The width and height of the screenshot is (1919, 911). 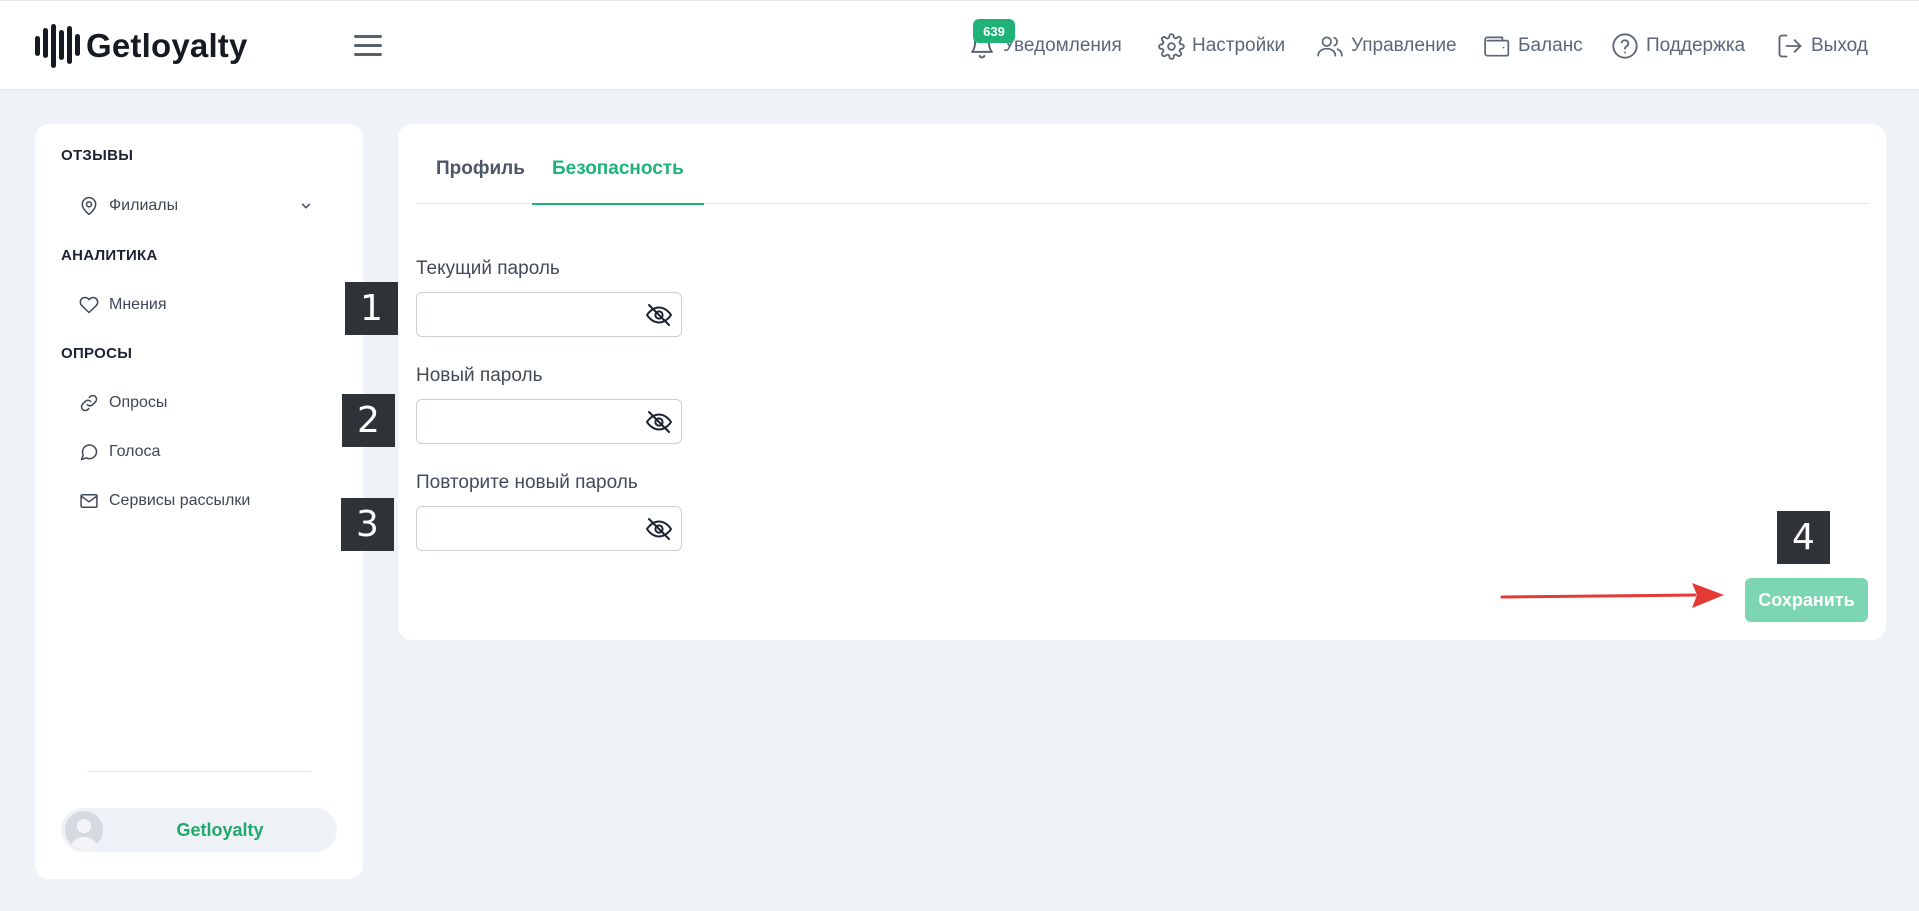 What do you see at coordinates (1790, 46) in the screenshot?
I see `logout-icon` at bounding box center [1790, 46].